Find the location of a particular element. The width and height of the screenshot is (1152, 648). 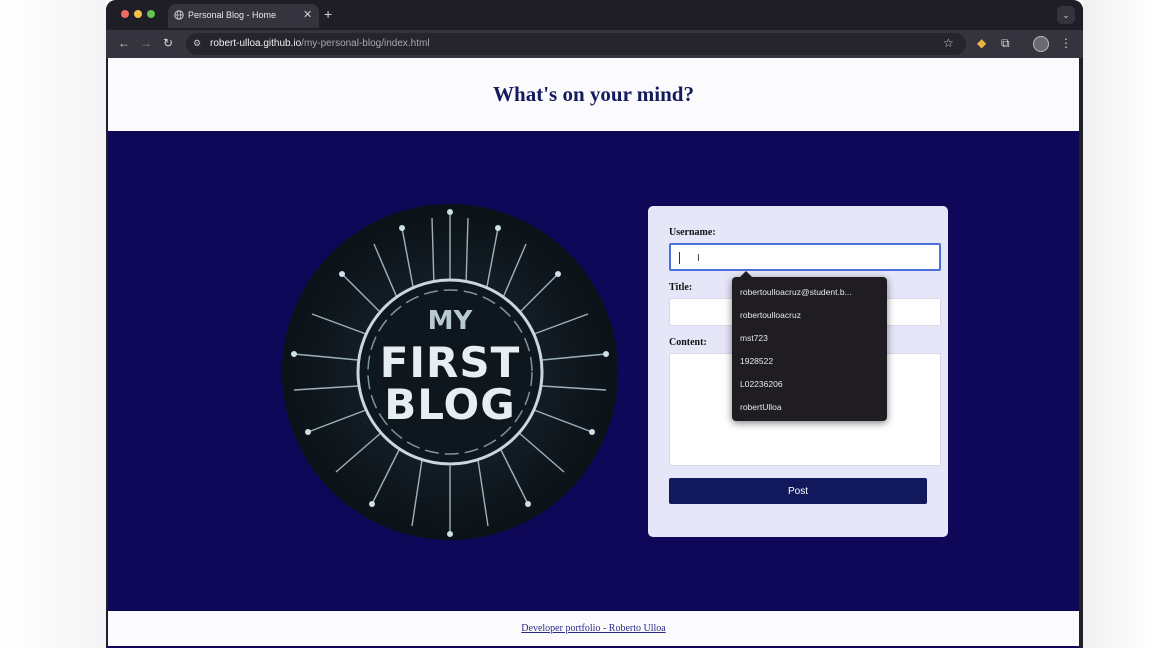

autocomplete-item: mst723 is located at coordinates (810, 338).